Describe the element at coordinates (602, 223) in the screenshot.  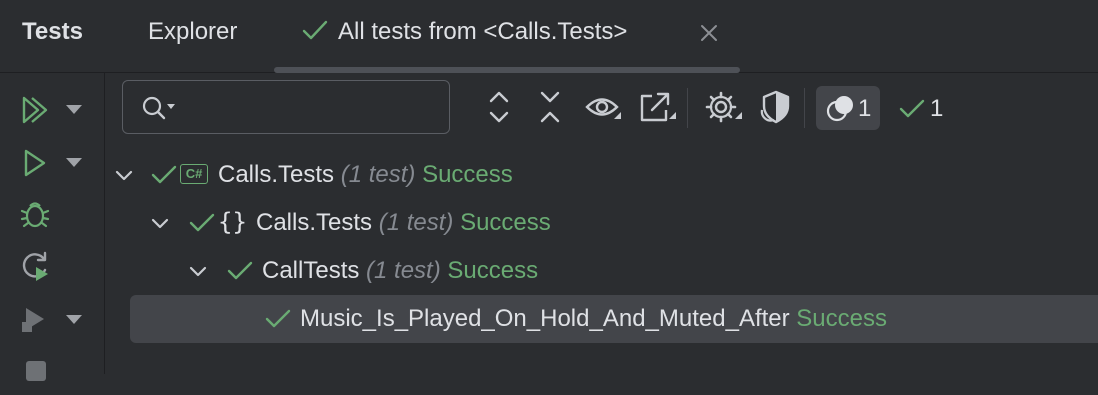
I see `tree-row-namespace: {} Calls.Tests (1 test) Success` at that location.